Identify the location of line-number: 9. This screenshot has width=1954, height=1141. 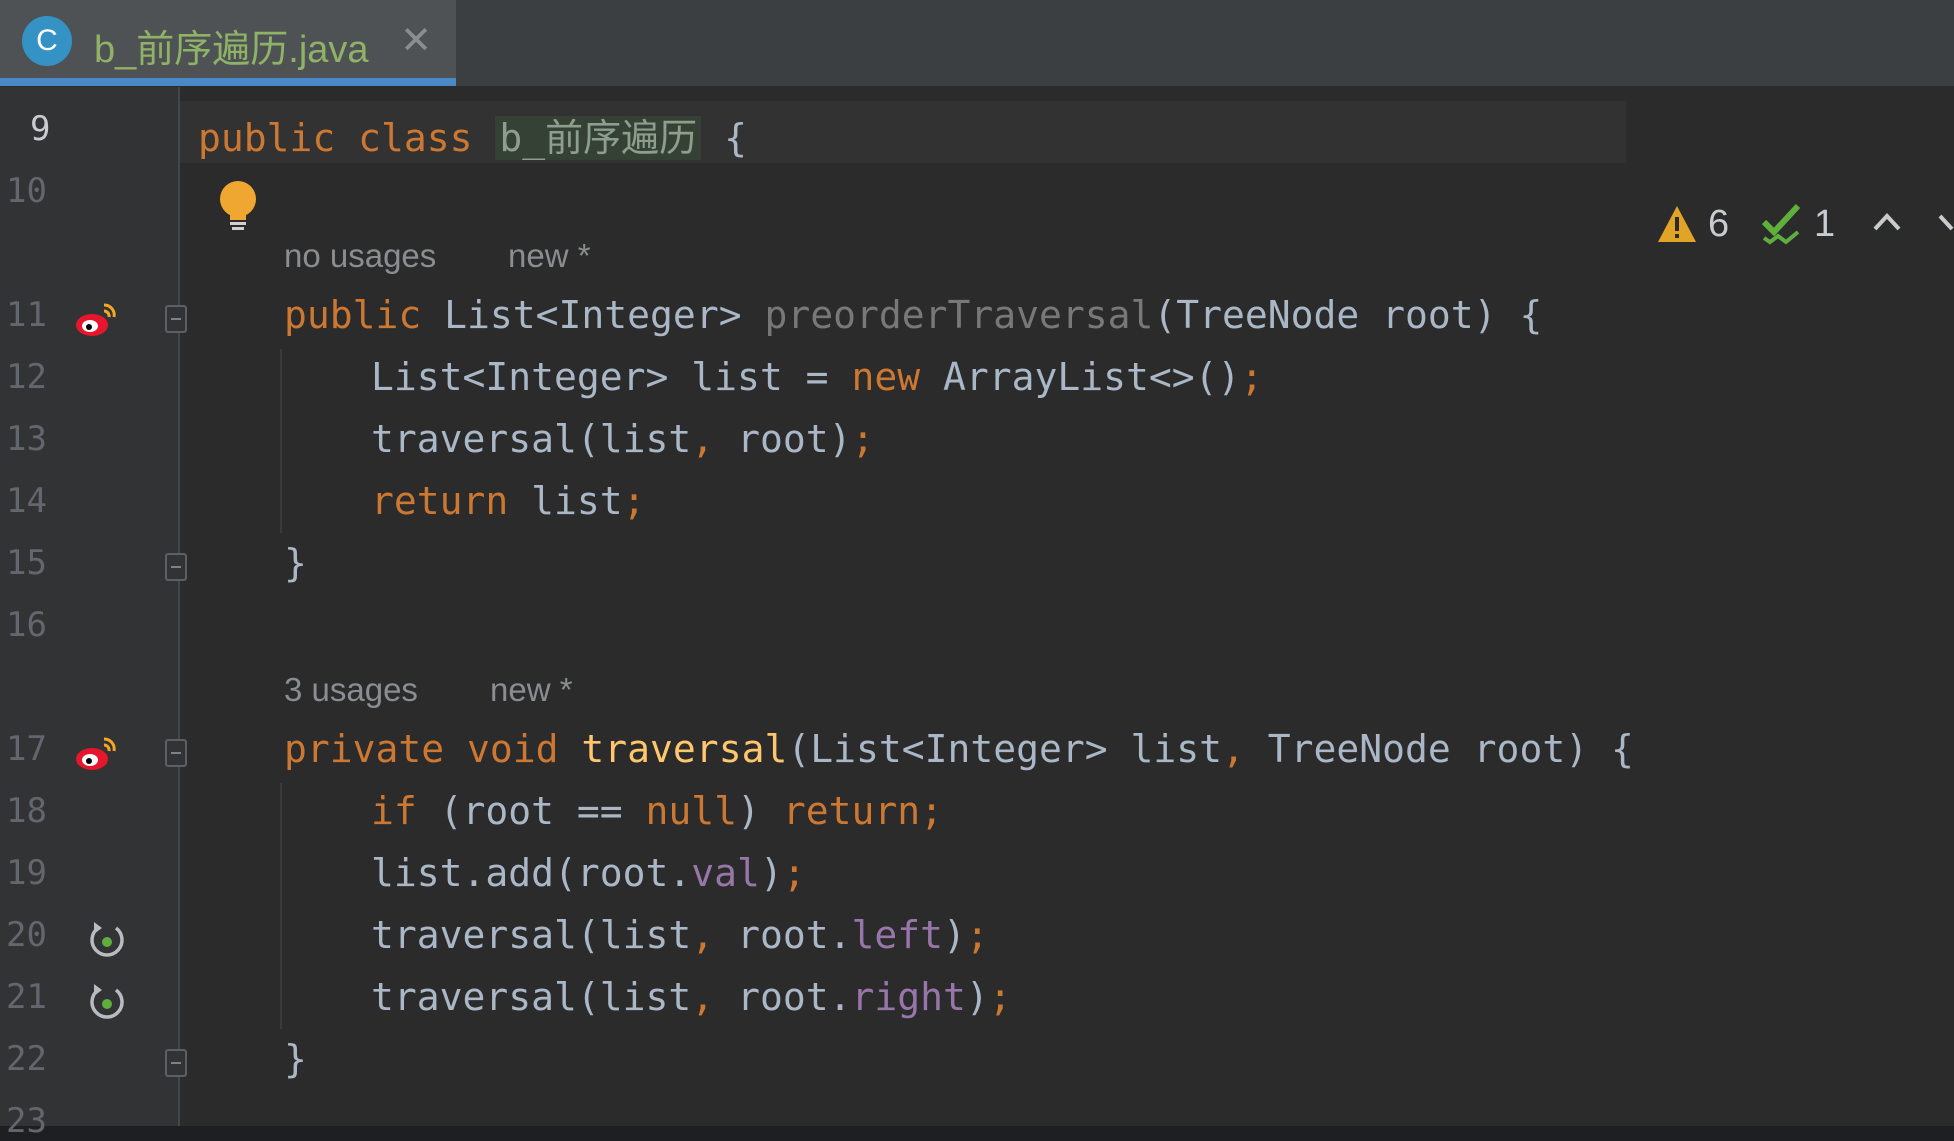
(40, 129).